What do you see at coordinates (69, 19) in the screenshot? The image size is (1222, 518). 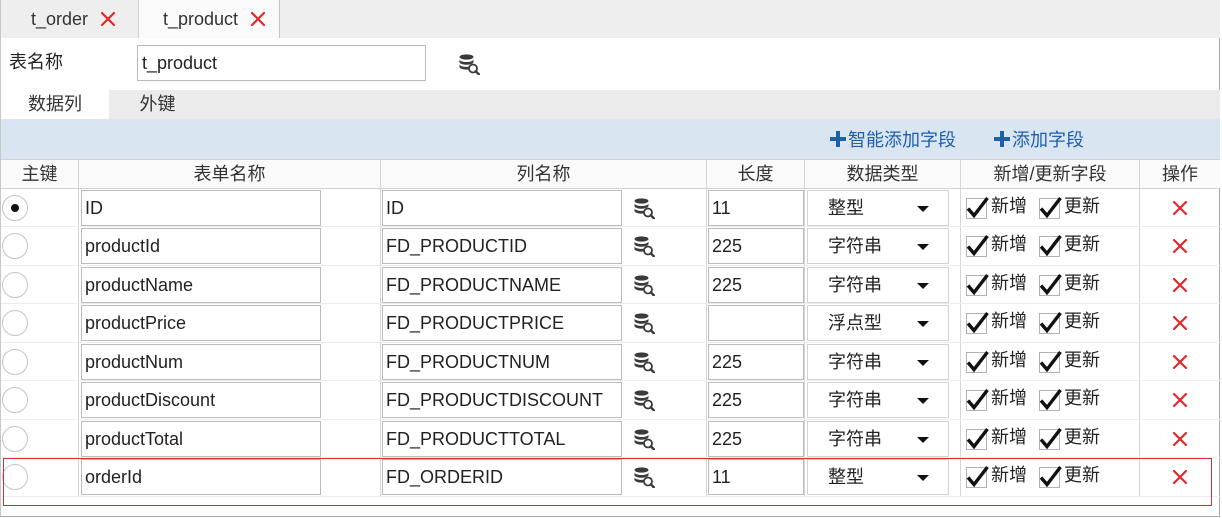 I see `tab-t-order: t_order` at bounding box center [69, 19].